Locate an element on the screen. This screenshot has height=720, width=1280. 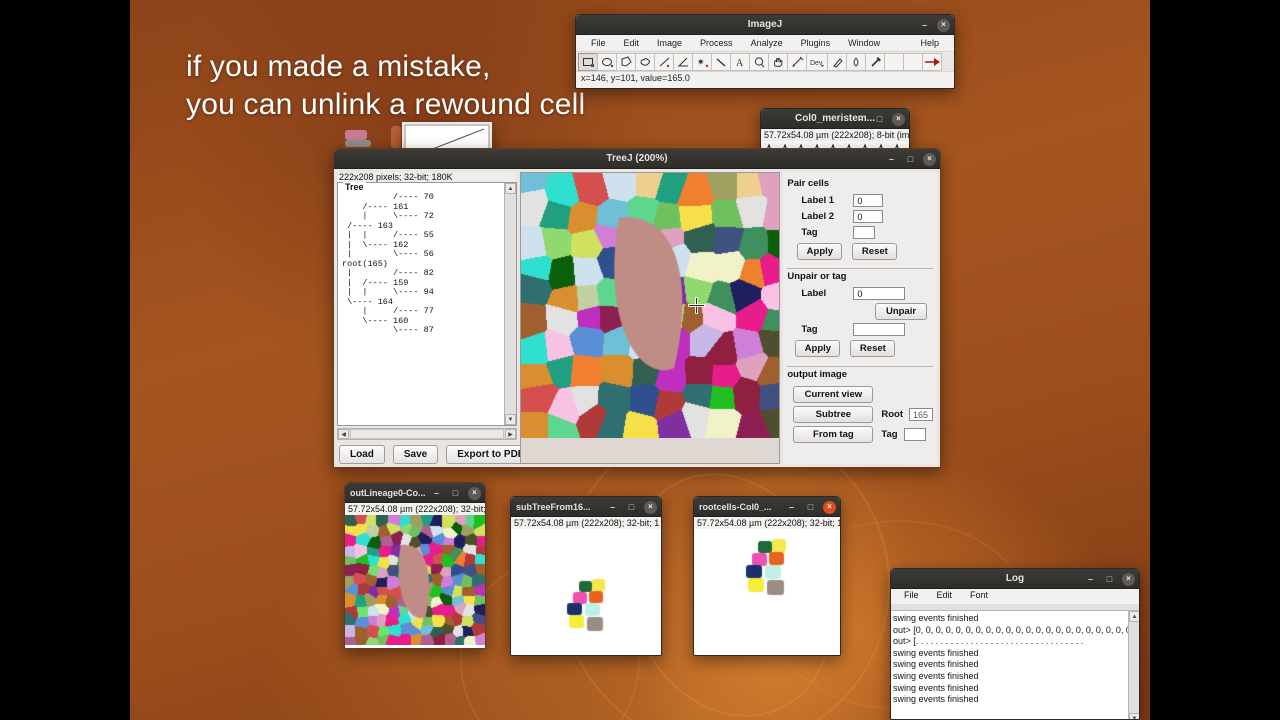
current-view-button: Current view is located at coordinates (833, 394).